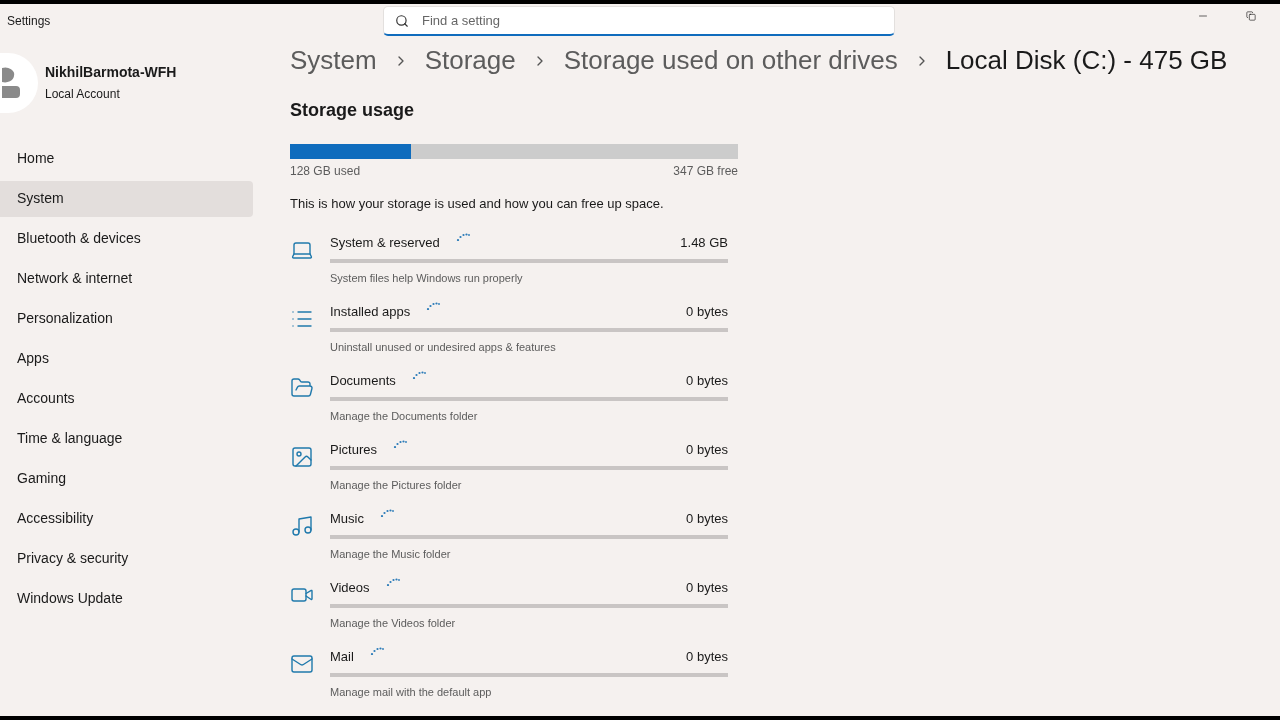  I want to click on category-name: Music, so click(347, 519).